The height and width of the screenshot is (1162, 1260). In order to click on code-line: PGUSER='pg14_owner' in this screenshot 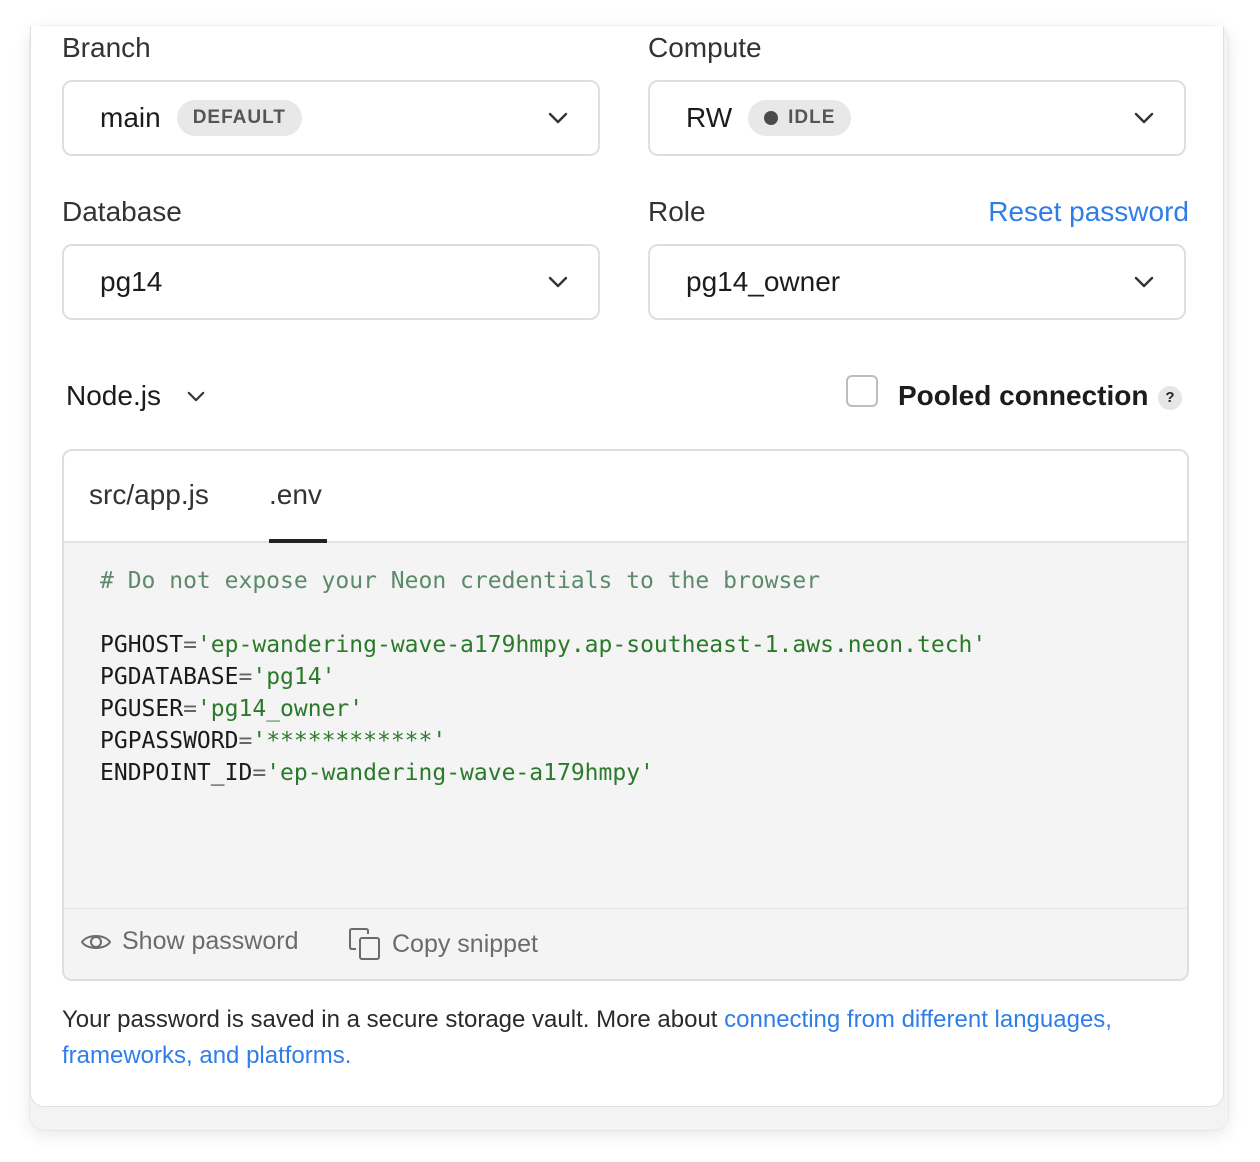, I will do `click(232, 709)`.